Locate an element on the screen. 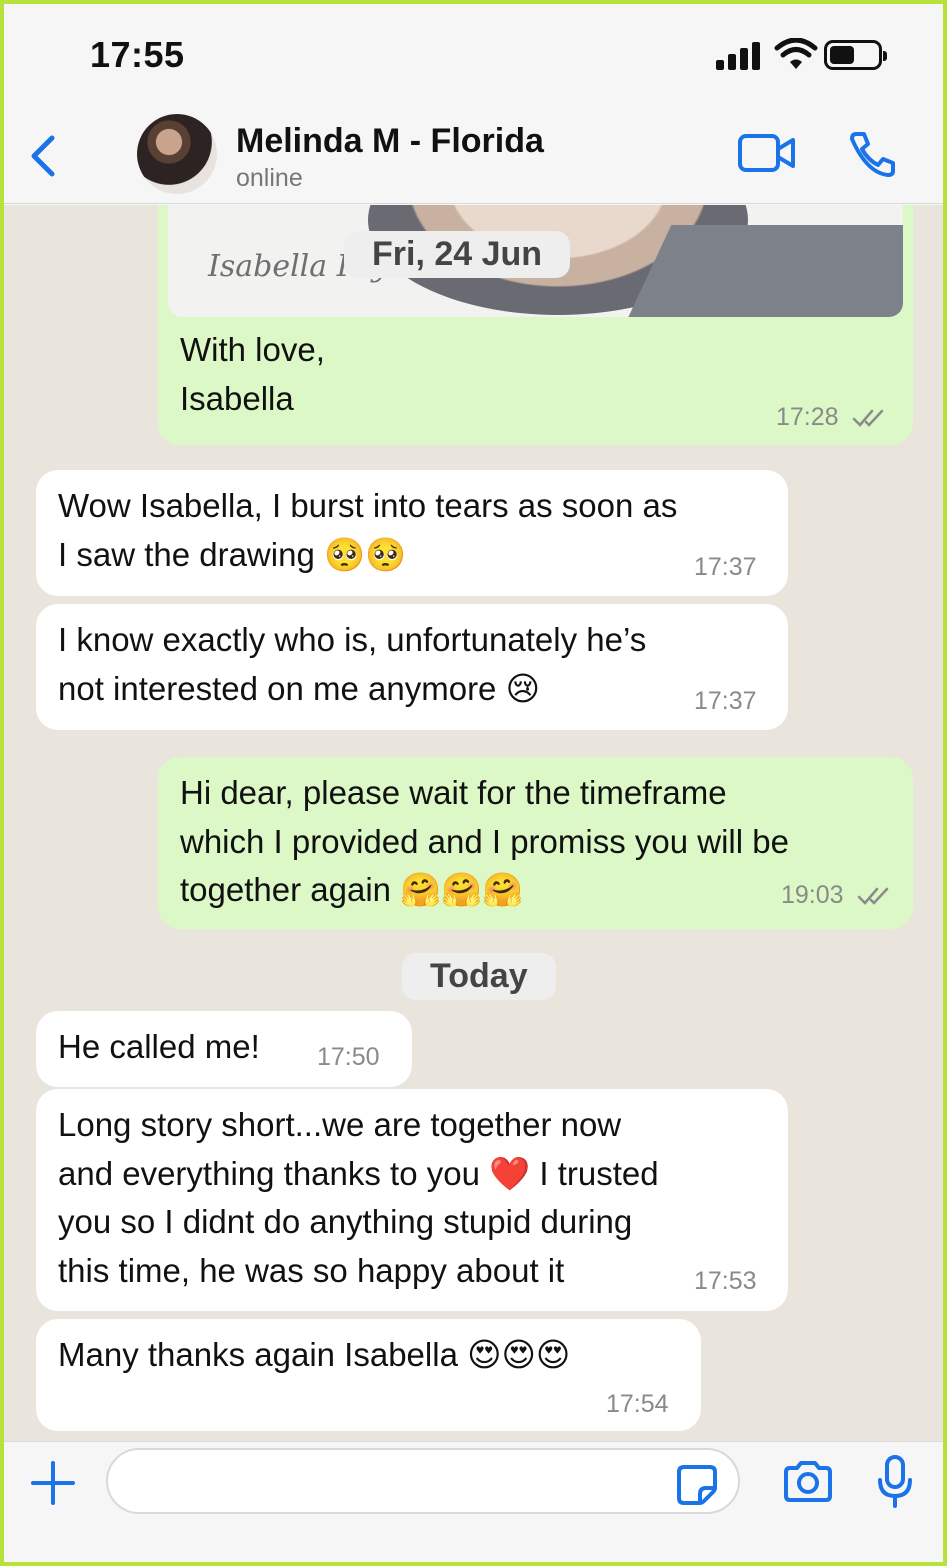 The width and height of the screenshot is (947, 1566). contact-status: online is located at coordinates (269, 178).